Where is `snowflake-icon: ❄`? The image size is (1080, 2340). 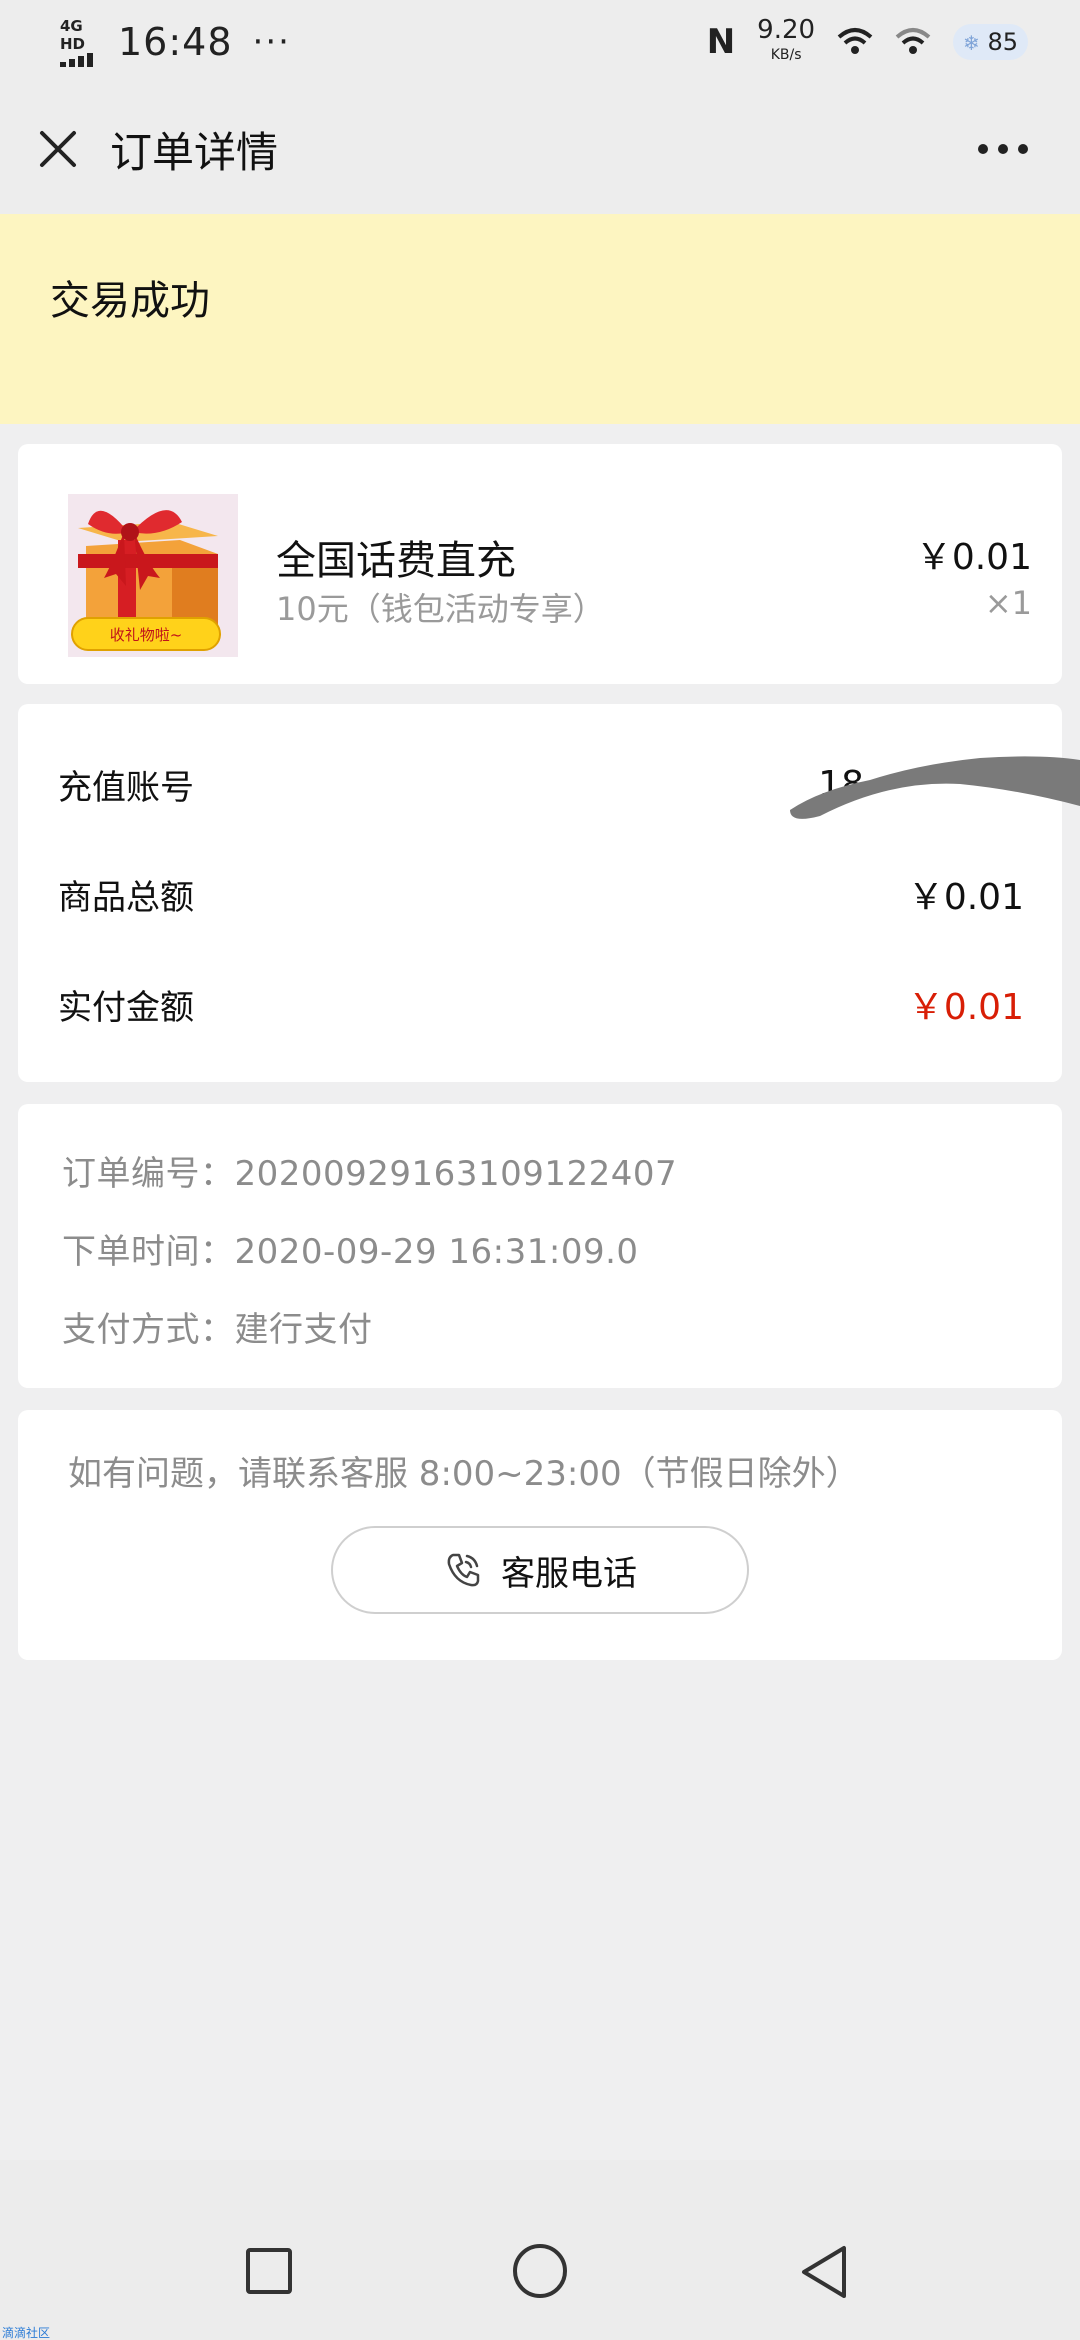
snowflake-icon: ❄ is located at coordinates (971, 43).